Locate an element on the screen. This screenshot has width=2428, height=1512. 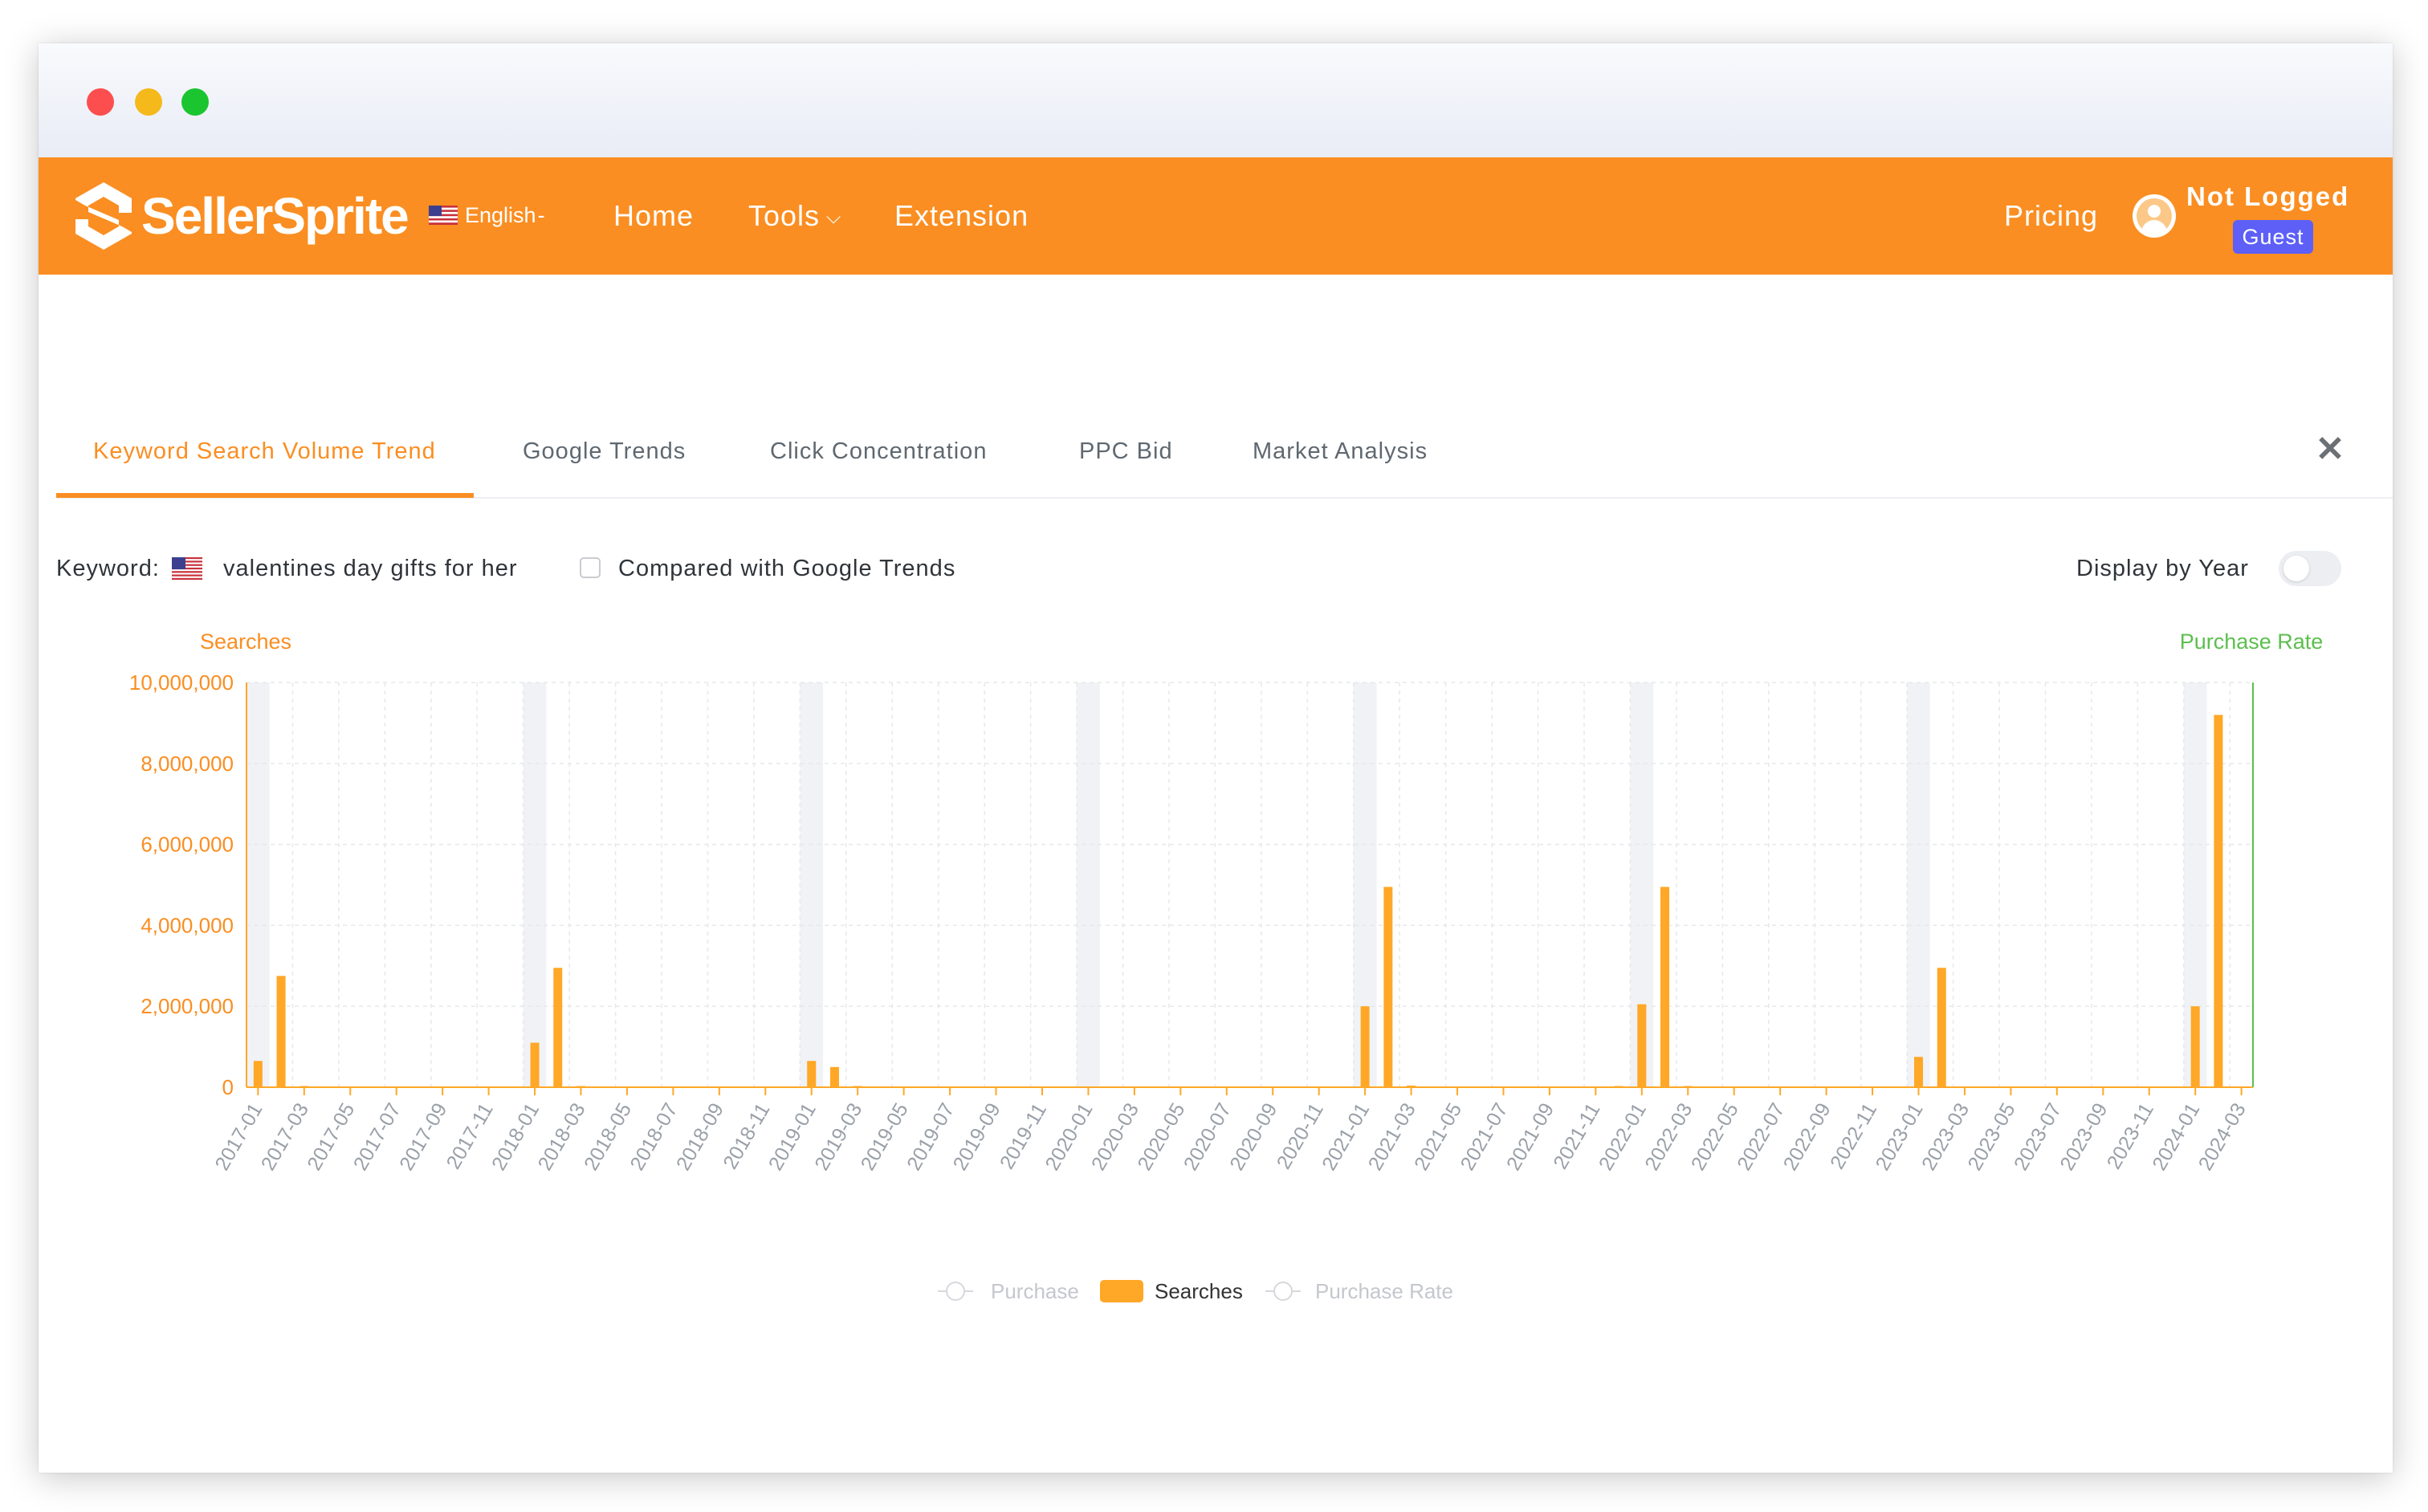
legend-purchase-label: Purchase is located at coordinates (1035, 1291).